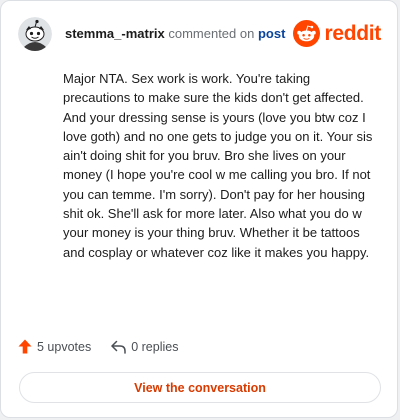 The height and width of the screenshot is (420, 400). I want to click on replies-button: 0 replies, so click(144, 347).